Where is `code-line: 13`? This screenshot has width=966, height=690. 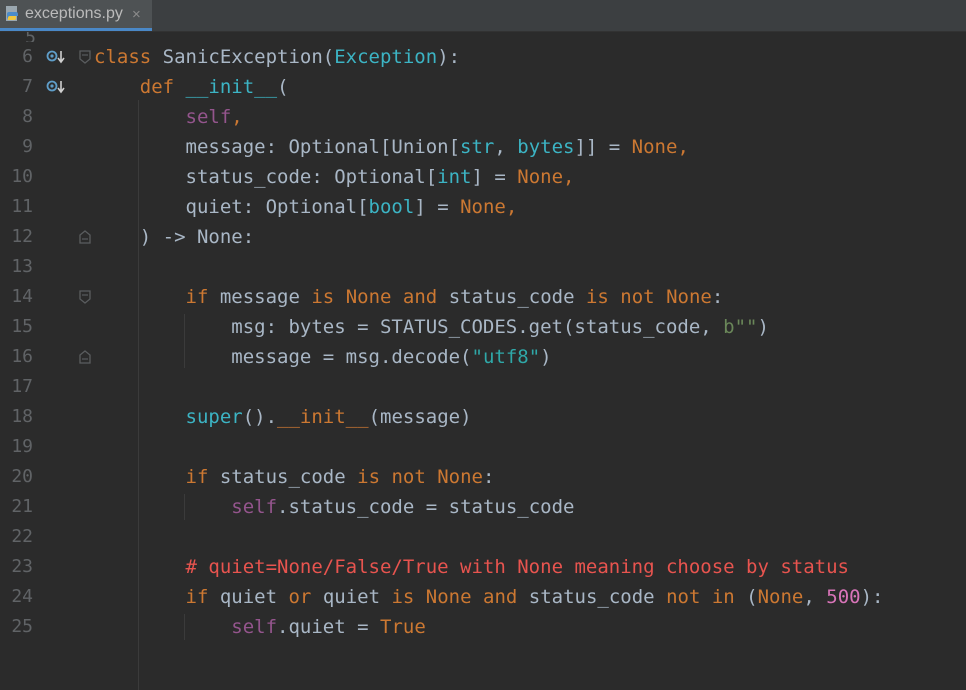 code-line: 13 is located at coordinates (483, 267).